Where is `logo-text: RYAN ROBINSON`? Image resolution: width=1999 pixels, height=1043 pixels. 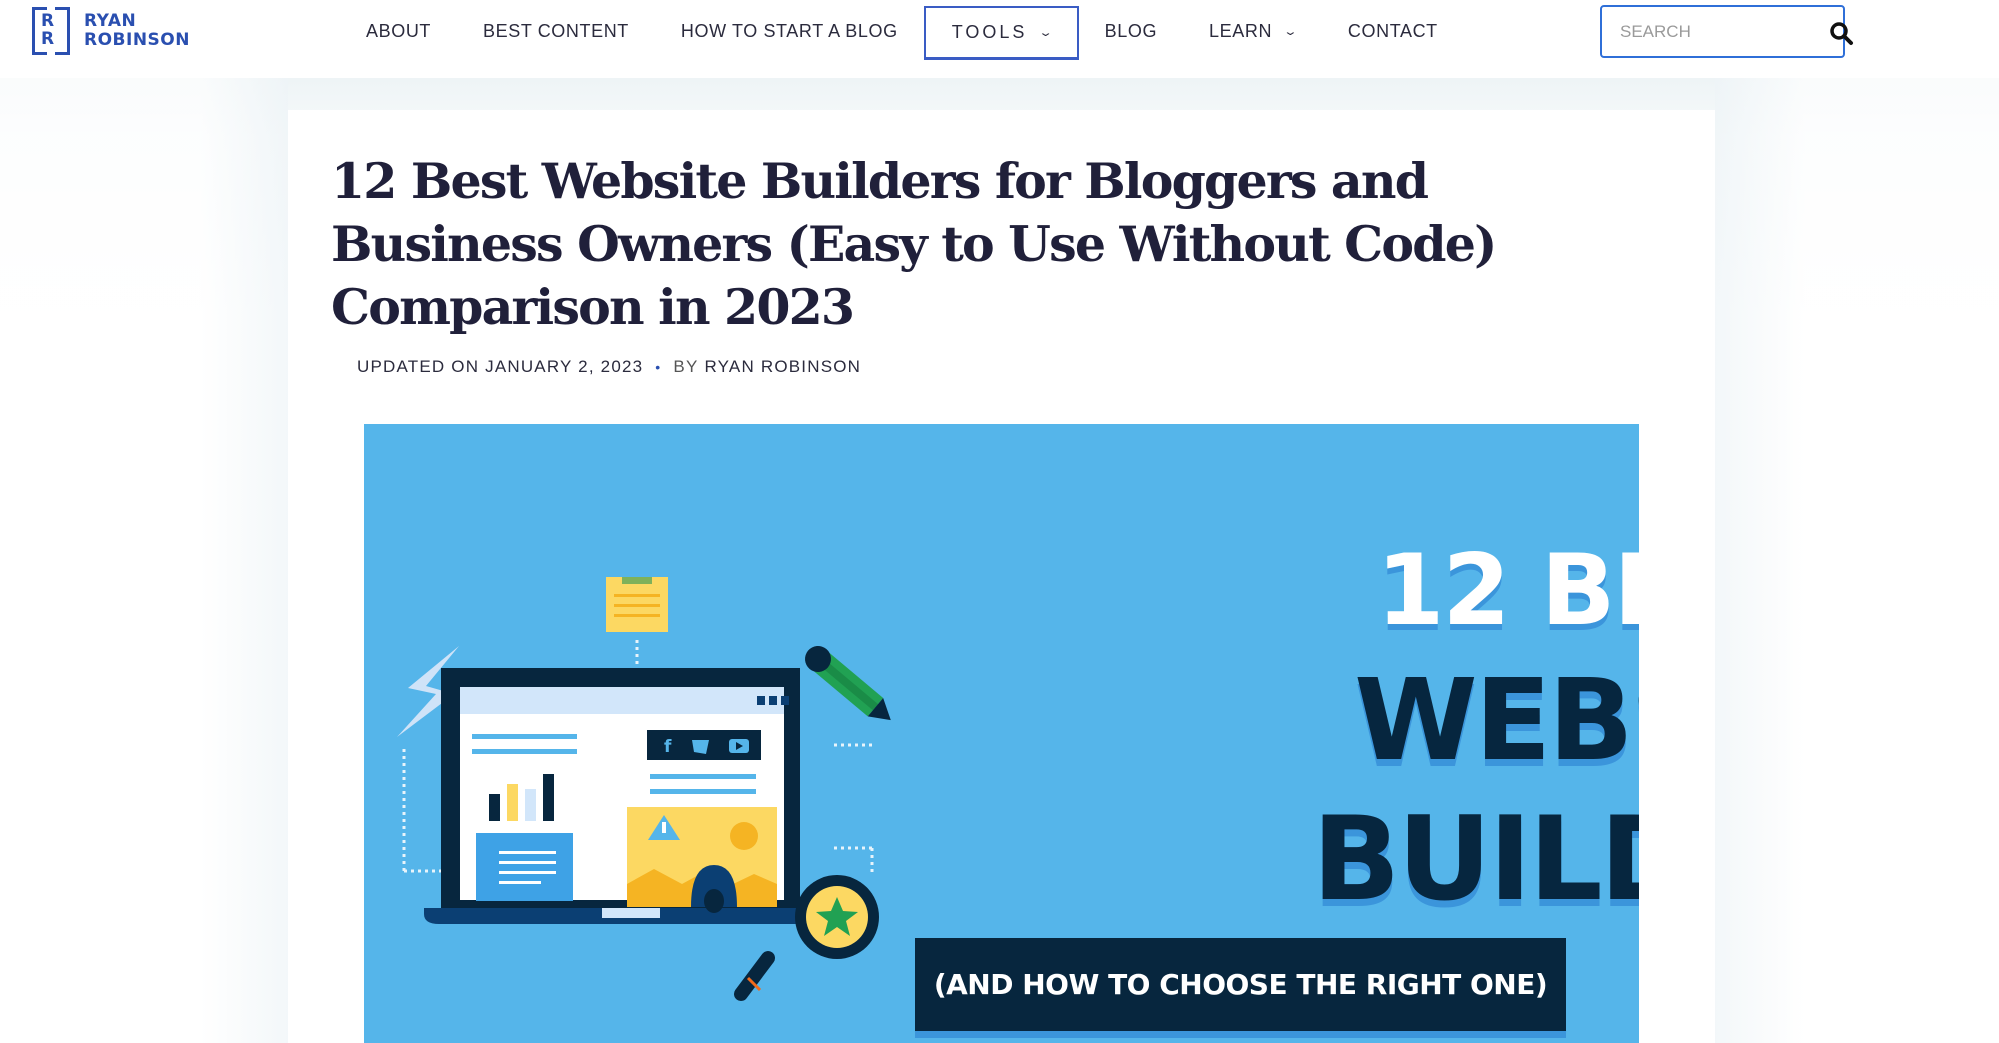 logo-text: RYAN ROBINSON is located at coordinates (137, 30).